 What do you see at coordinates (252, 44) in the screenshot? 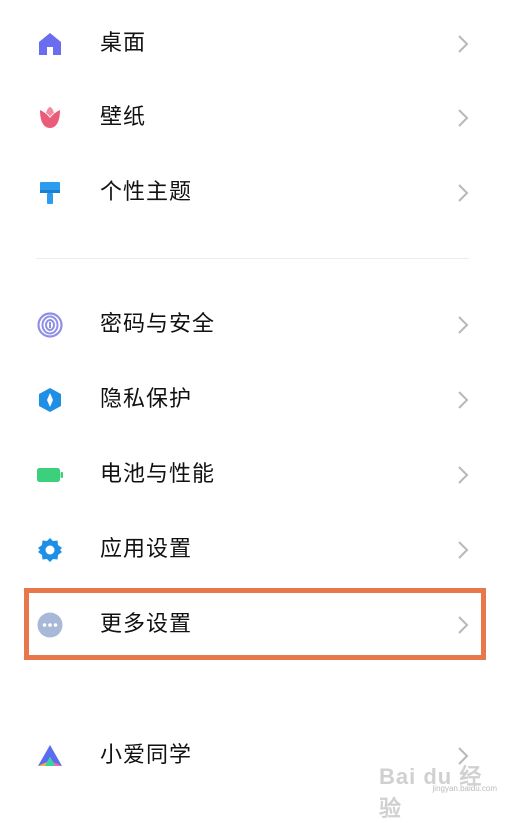
I see `settings-item-desktop: 桌面` at bounding box center [252, 44].